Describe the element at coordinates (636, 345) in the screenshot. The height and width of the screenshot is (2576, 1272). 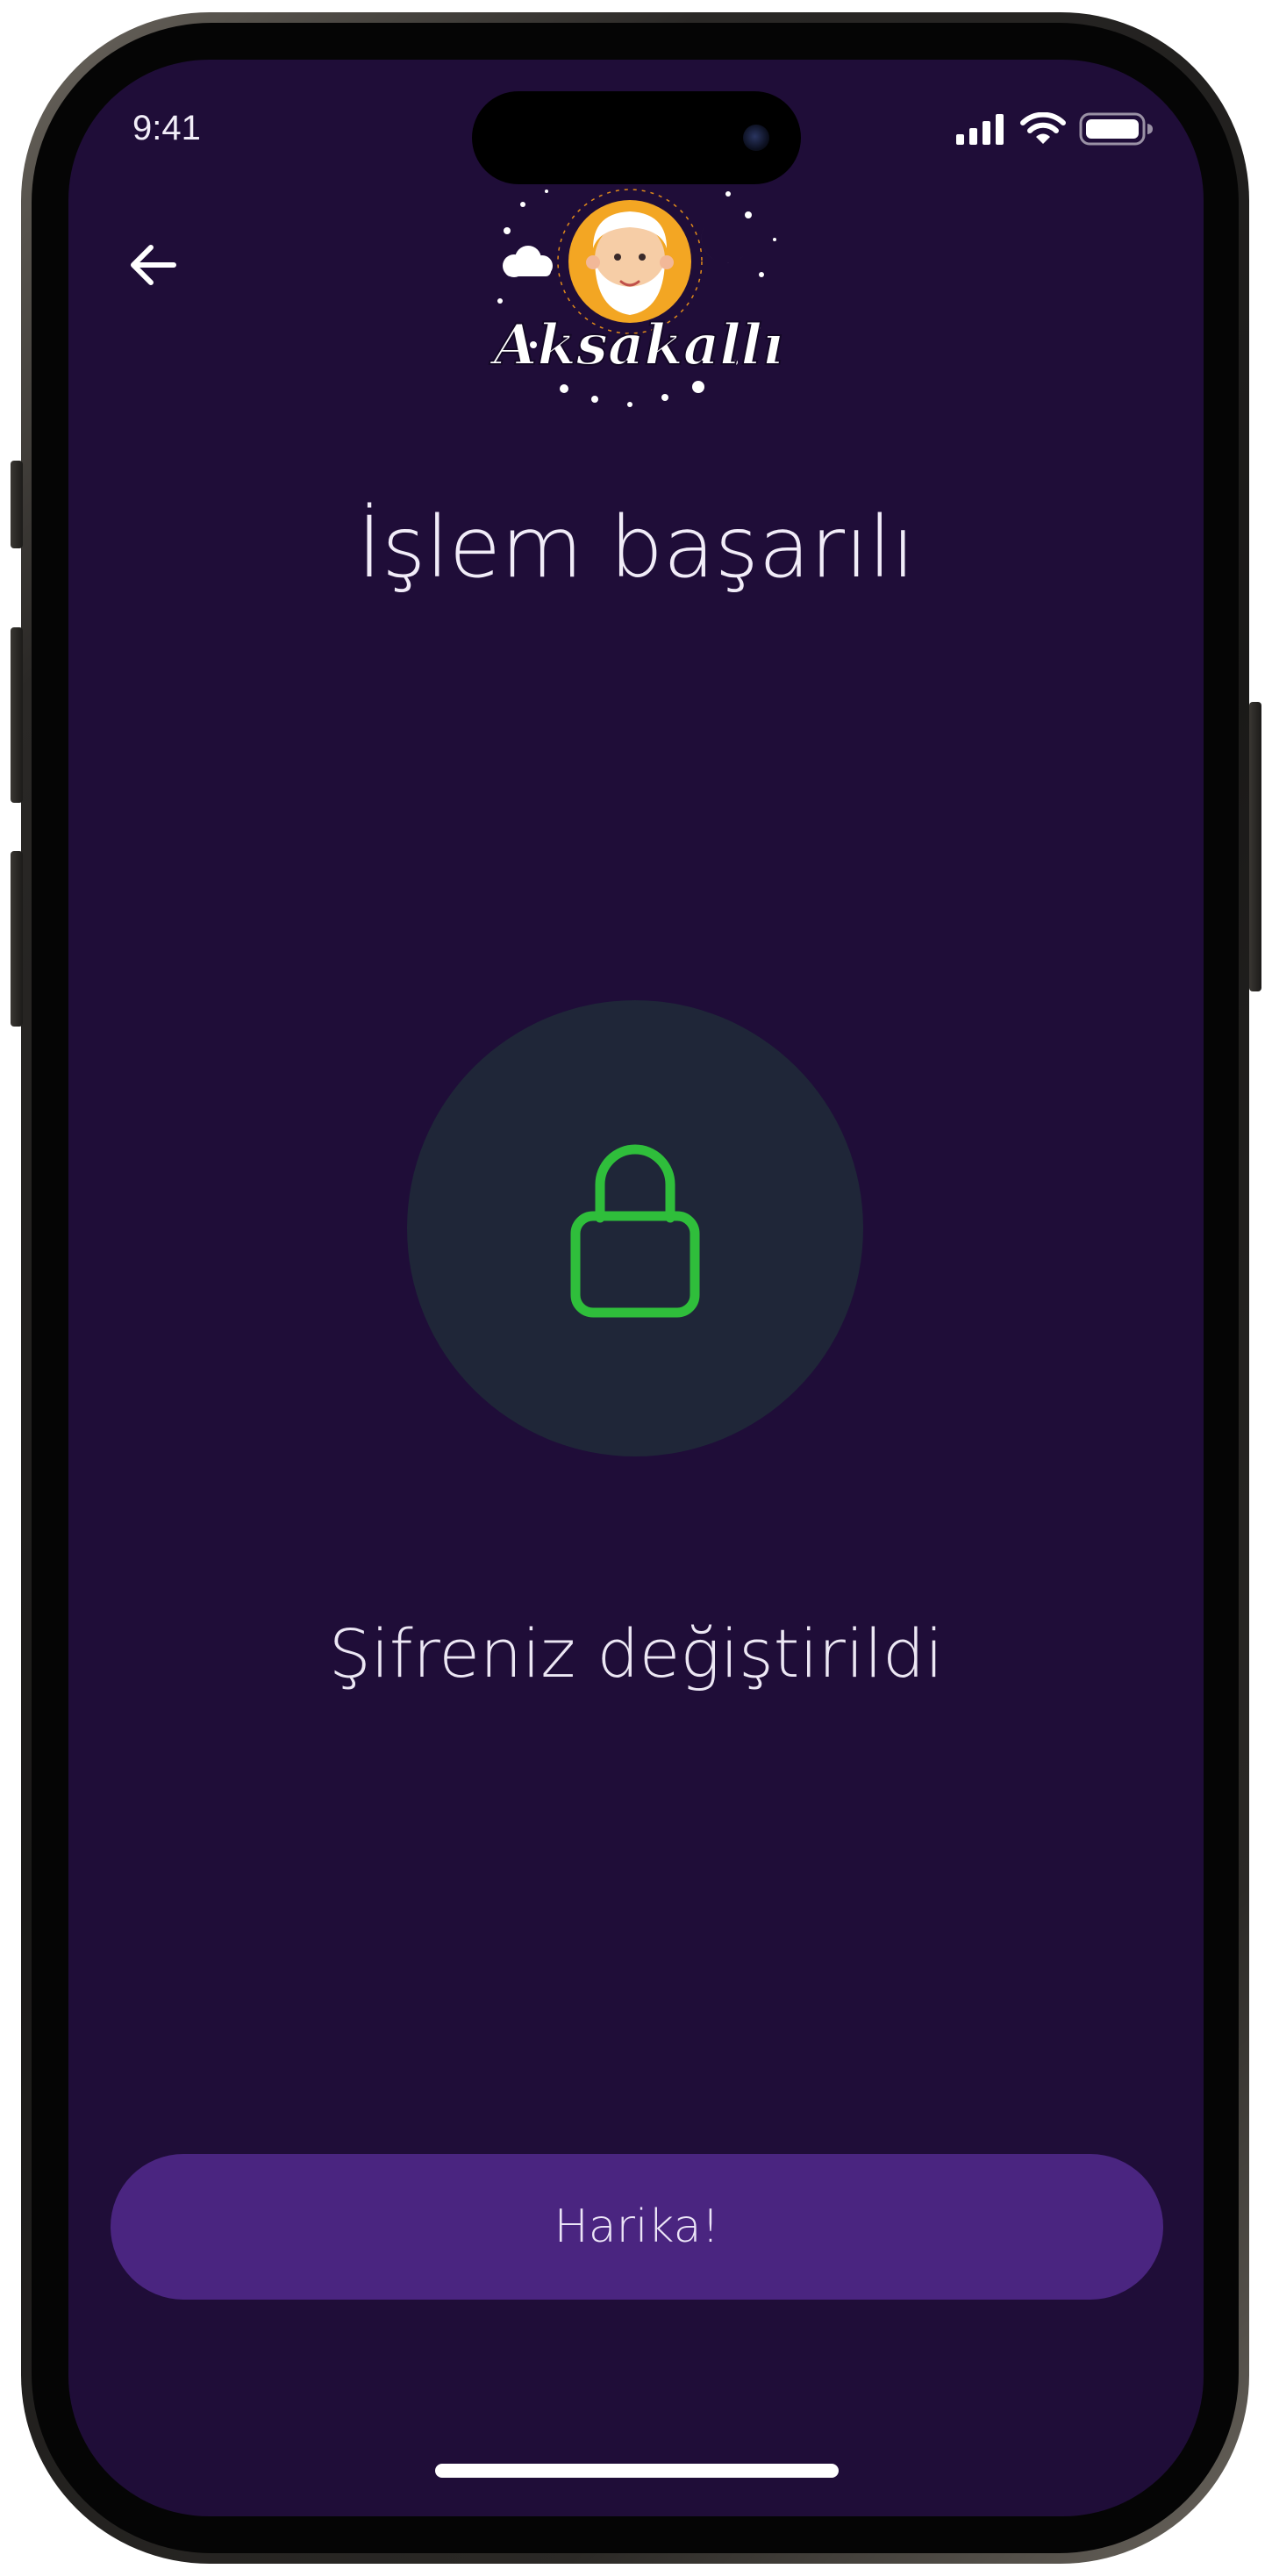
I see `logo-wordmark: Aksakallı` at that location.